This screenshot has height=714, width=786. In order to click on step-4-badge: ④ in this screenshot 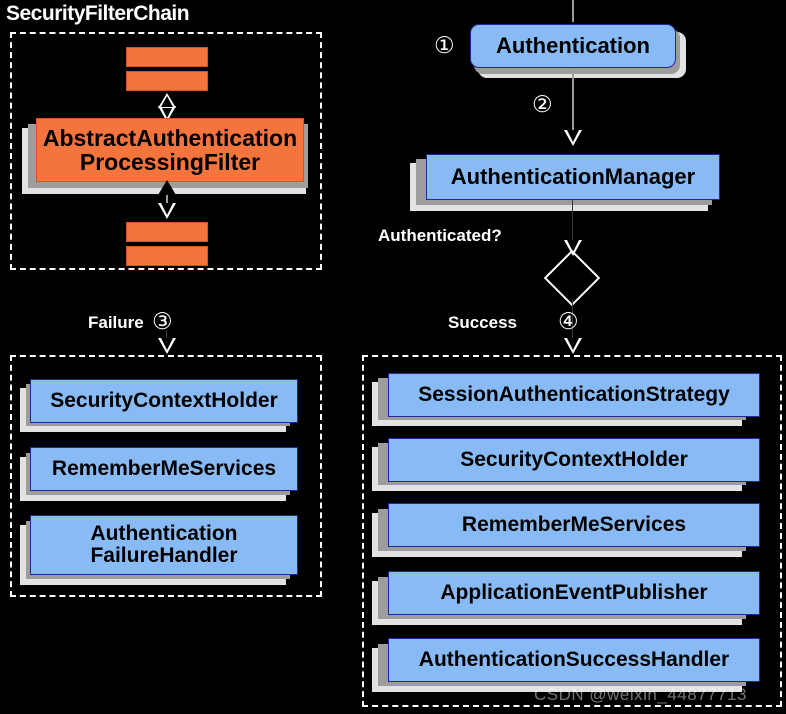, I will do `click(568, 321)`.